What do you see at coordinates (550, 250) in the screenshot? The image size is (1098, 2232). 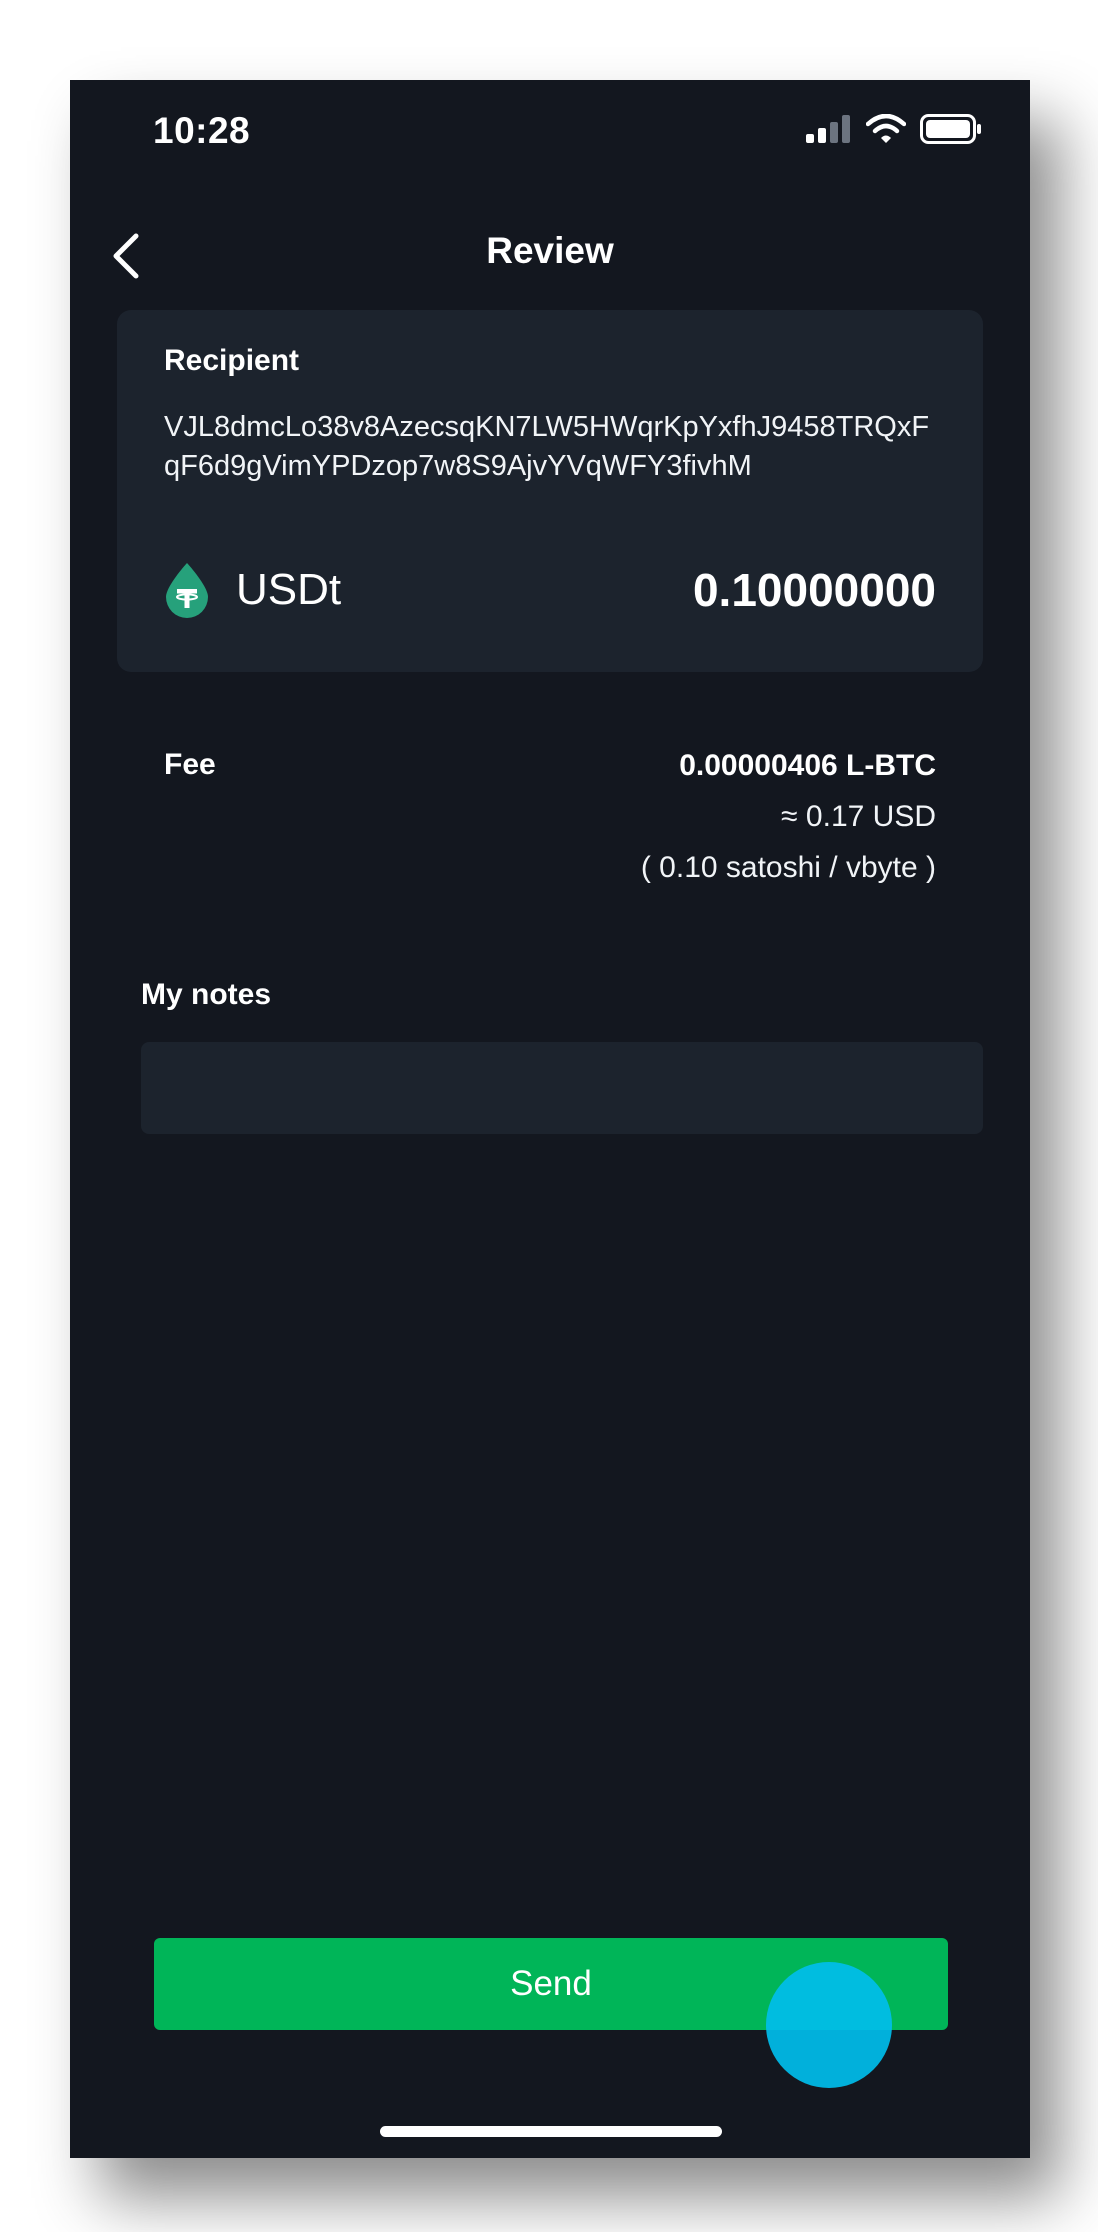 I see `page-title: Review` at bounding box center [550, 250].